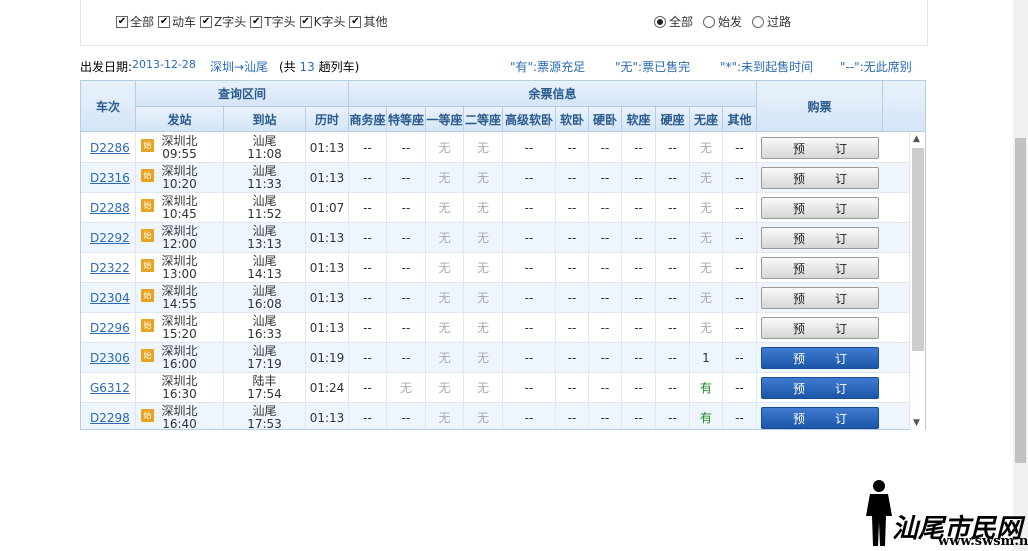  What do you see at coordinates (179, 334) in the screenshot?
I see `depart-time: 15:20` at bounding box center [179, 334].